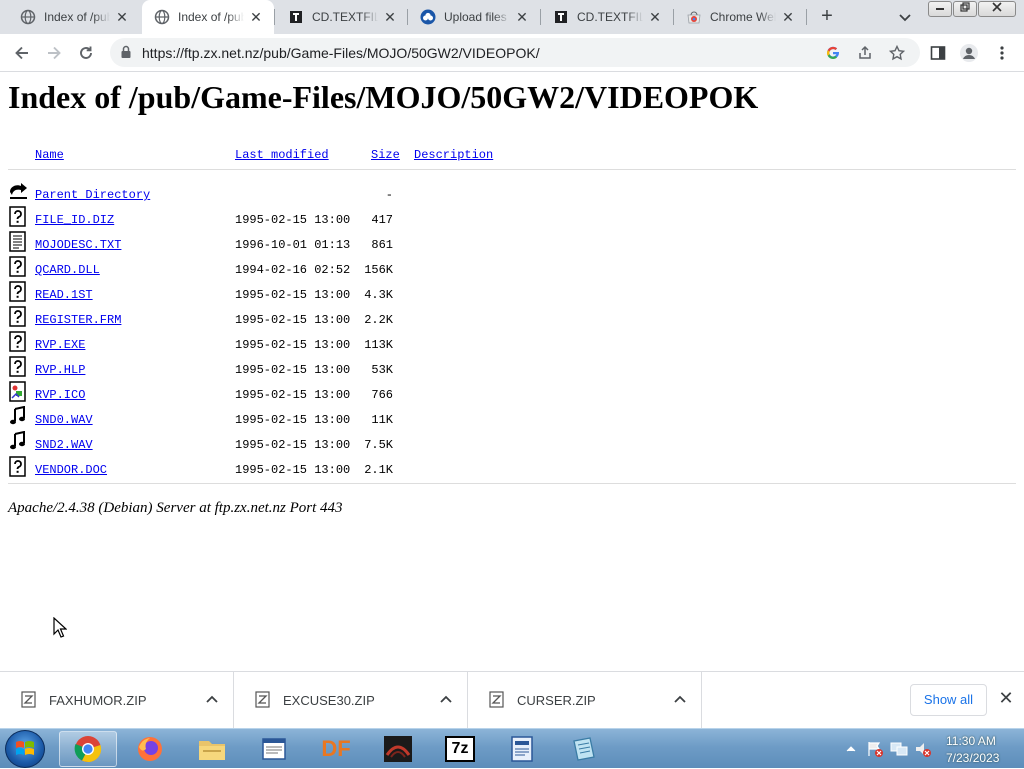  I want to click on column-header-name: Name, so click(49, 155).